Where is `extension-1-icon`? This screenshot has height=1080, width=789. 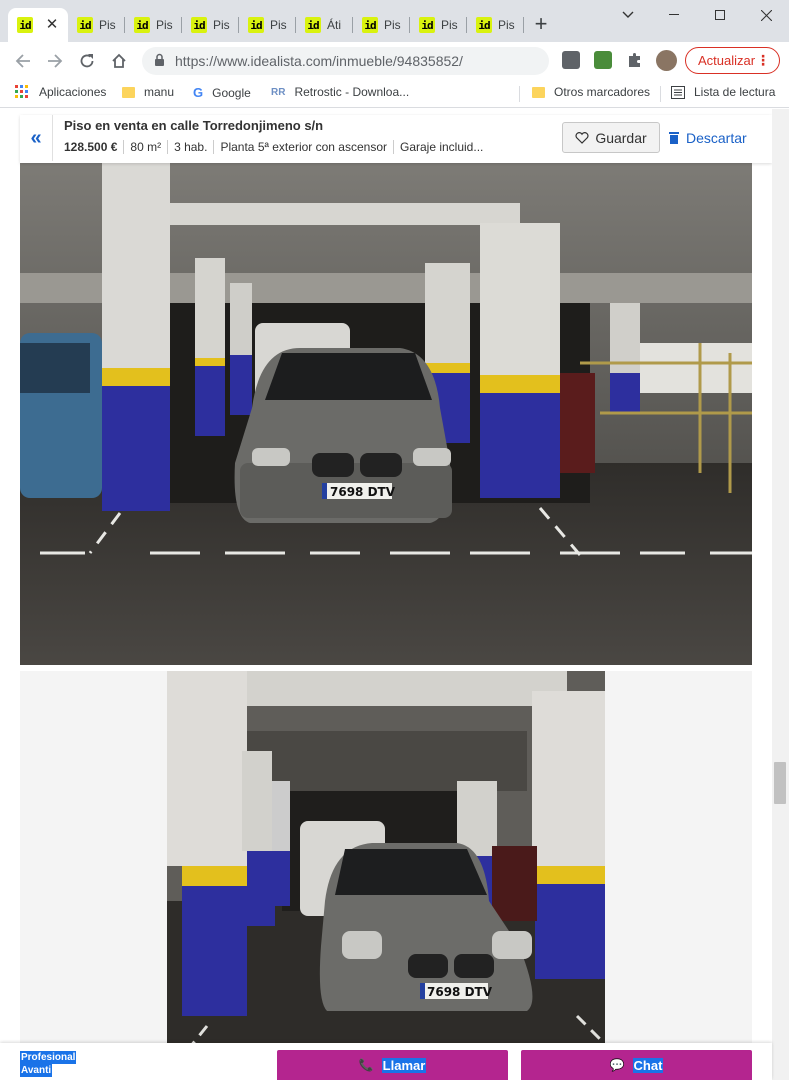
extension-1-icon is located at coordinates (571, 60).